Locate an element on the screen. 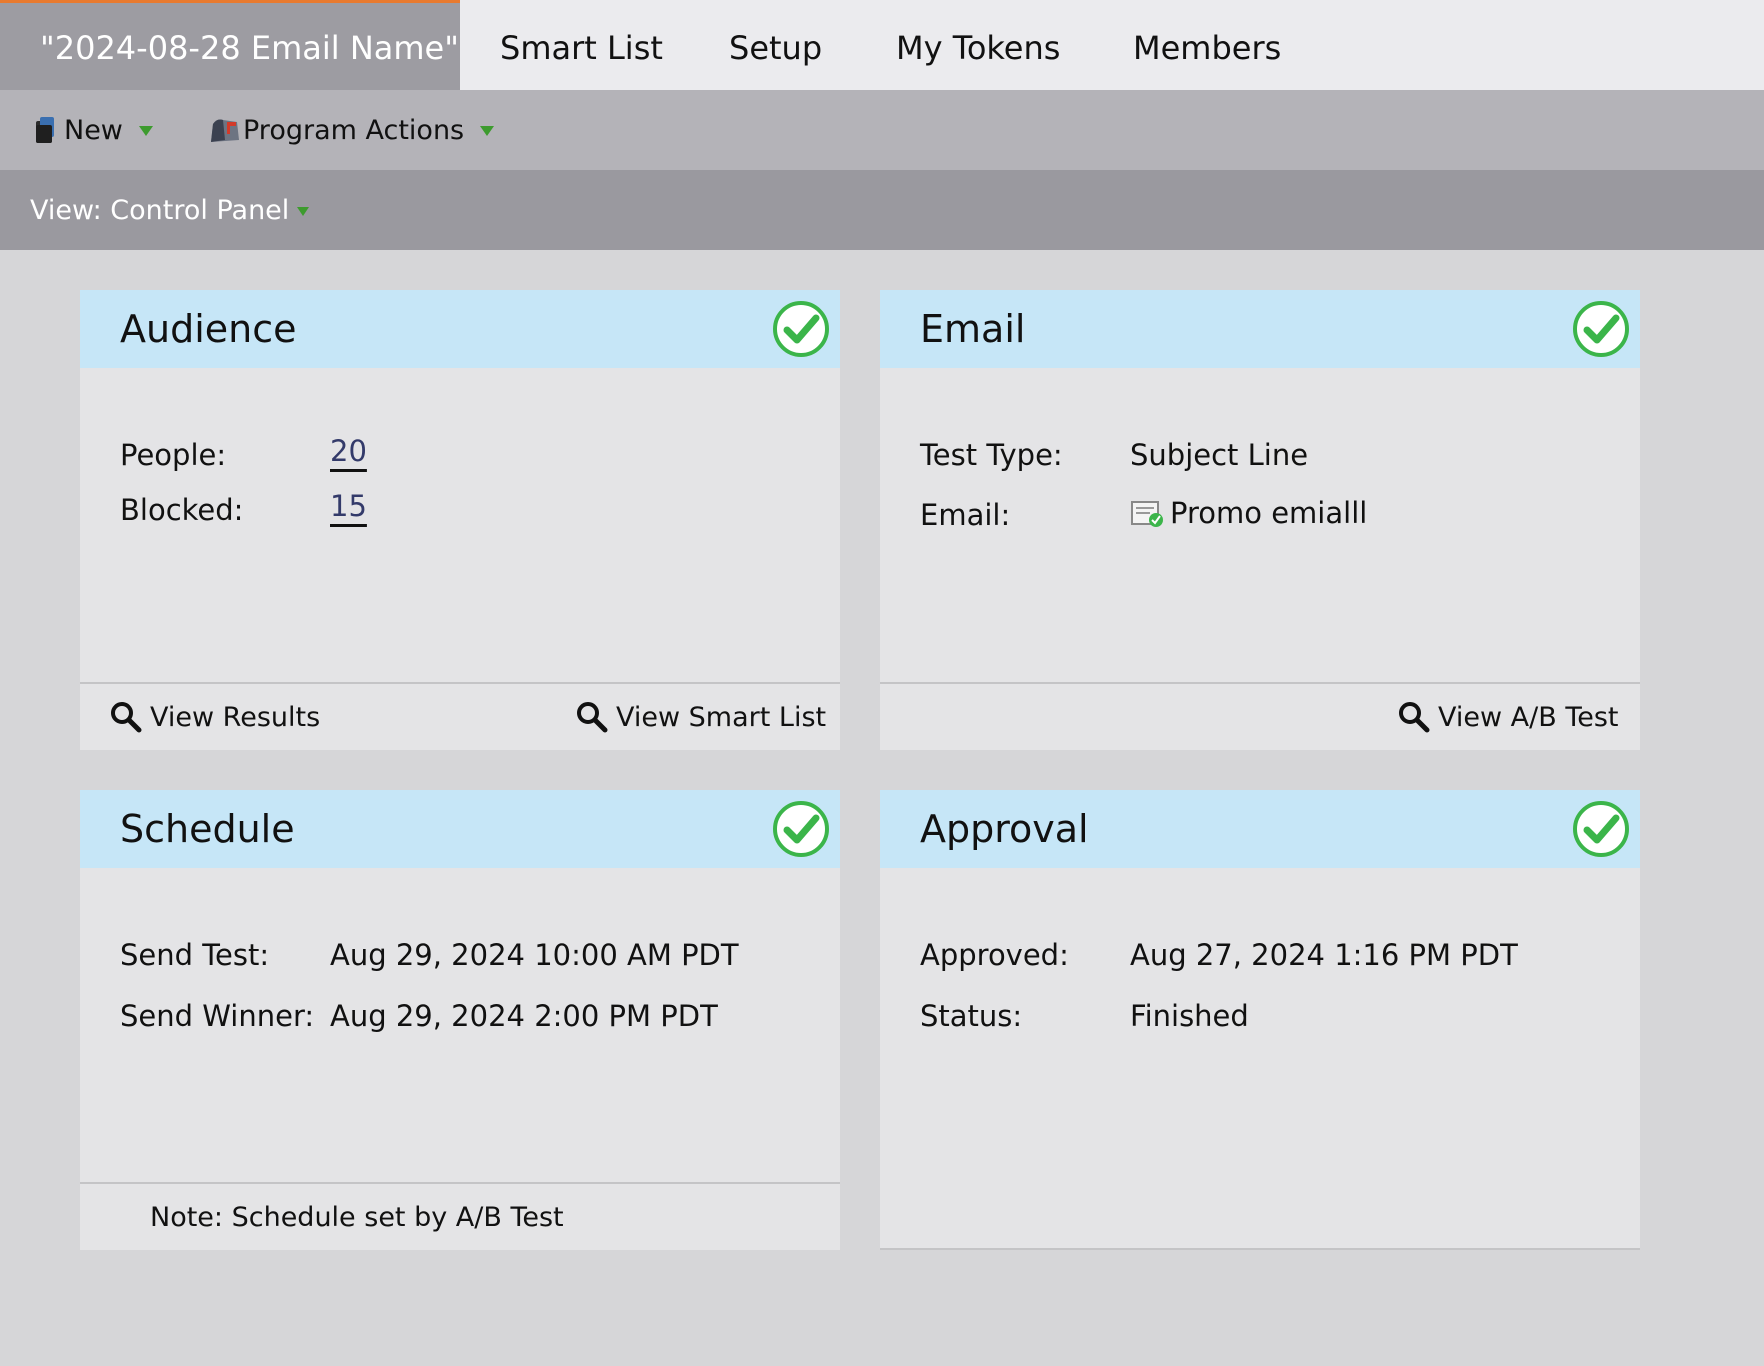 This screenshot has width=1764, height=1366. test-type-value: Subject Line is located at coordinates (1219, 455).